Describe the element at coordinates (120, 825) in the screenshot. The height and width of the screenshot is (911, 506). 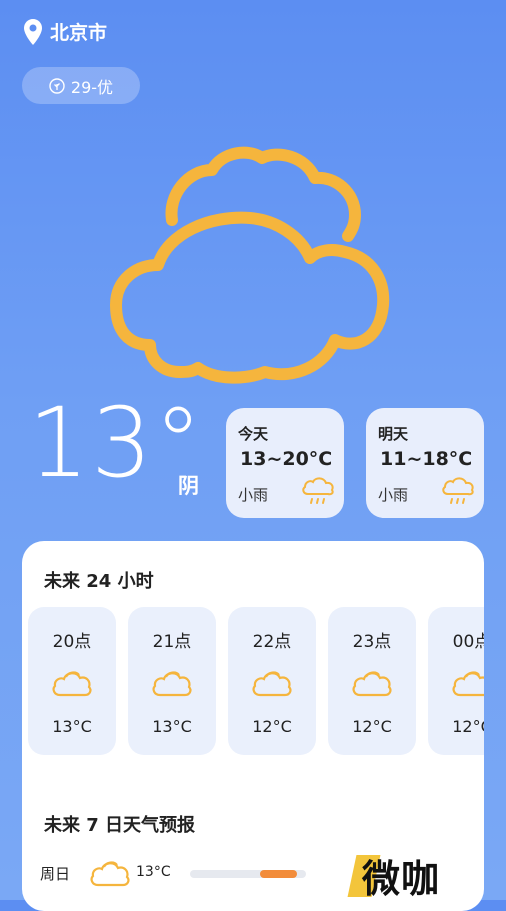
I see `weekly-title: 未来 7 日天气预报` at that location.